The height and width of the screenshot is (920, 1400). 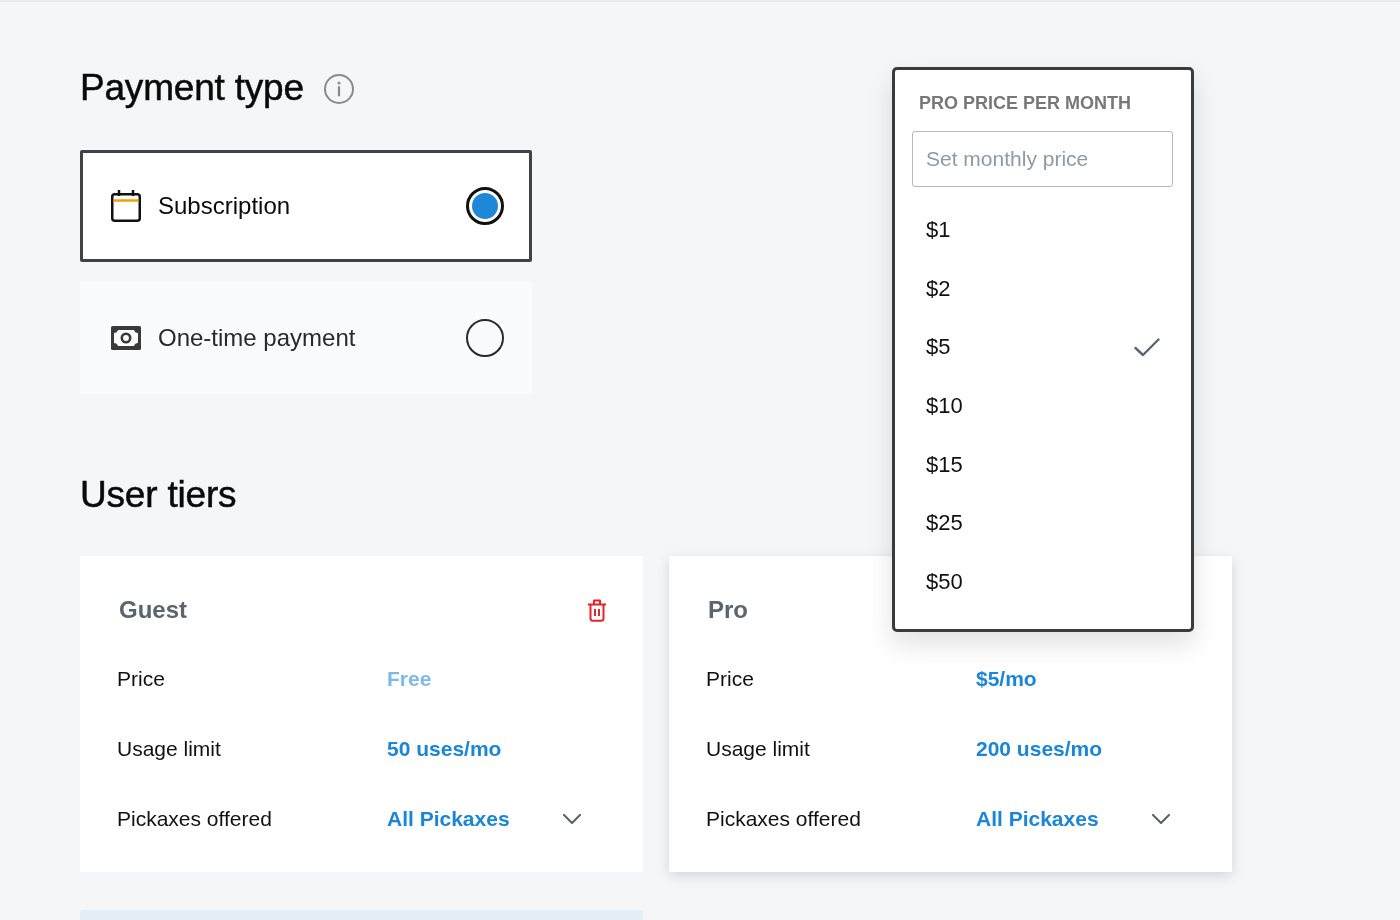 What do you see at coordinates (1042, 523) in the screenshot?
I see `menu-option: $25` at bounding box center [1042, 523].